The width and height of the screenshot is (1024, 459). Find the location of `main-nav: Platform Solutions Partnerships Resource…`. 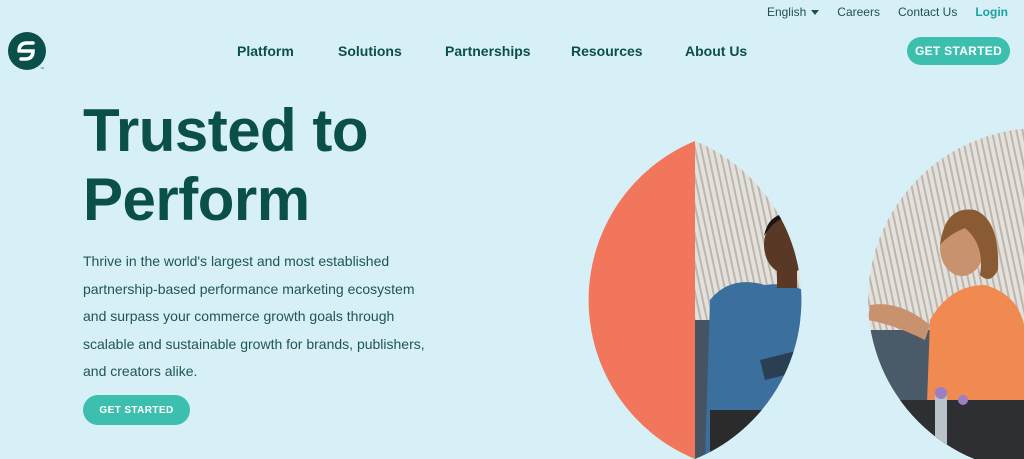

main-nav: Platform Solutions Partnerships Resource… is located at coordinates (501, 51).